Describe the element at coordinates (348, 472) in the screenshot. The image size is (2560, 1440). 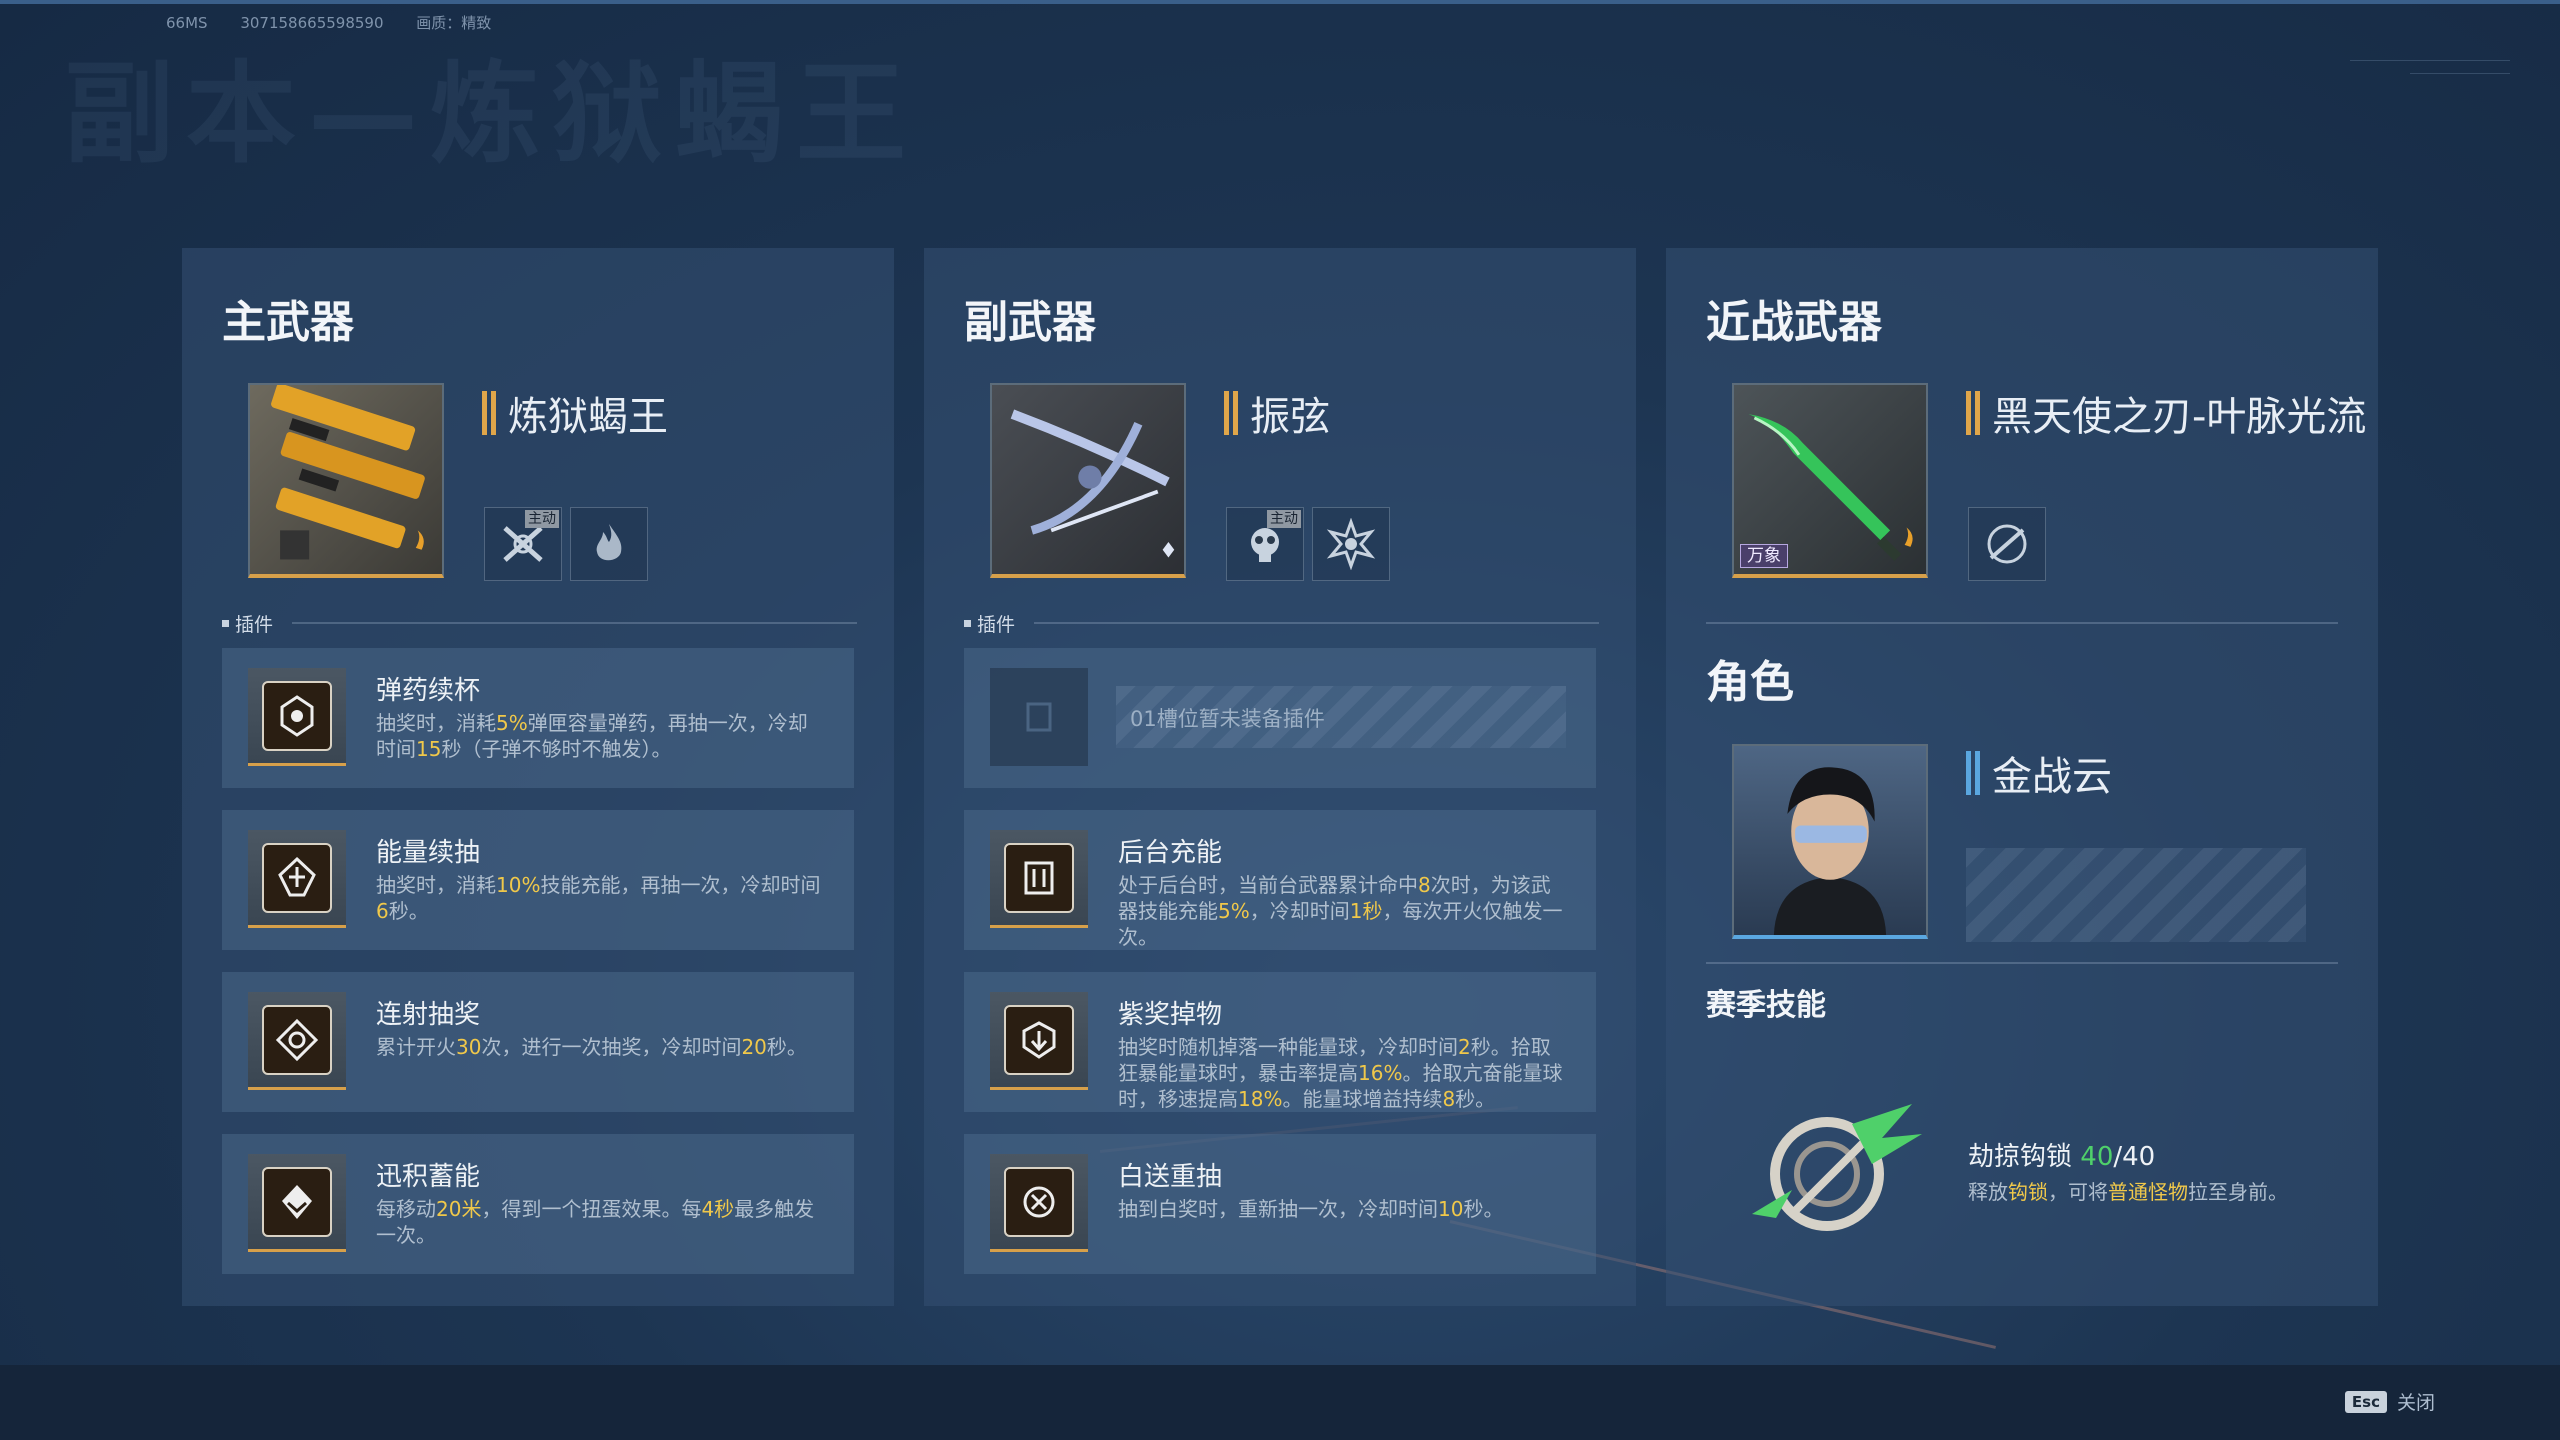
I see `scorpion-gun-icon` at that location.